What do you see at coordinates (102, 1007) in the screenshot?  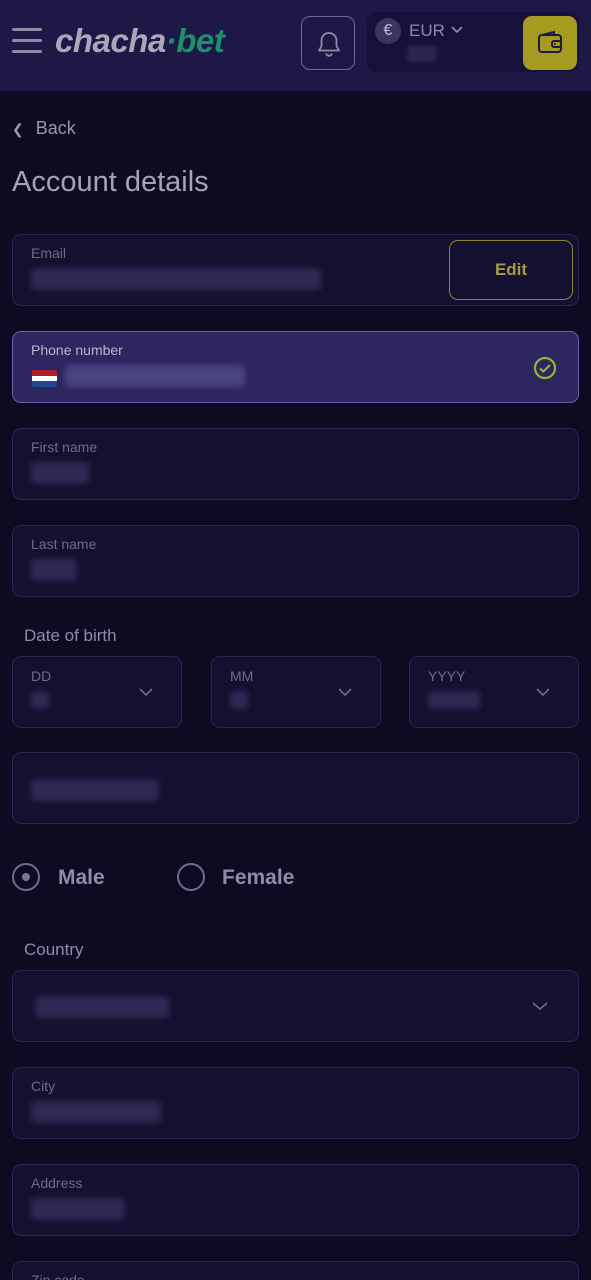 I see `country-value-redacted` at bounding box center [102, 1007].